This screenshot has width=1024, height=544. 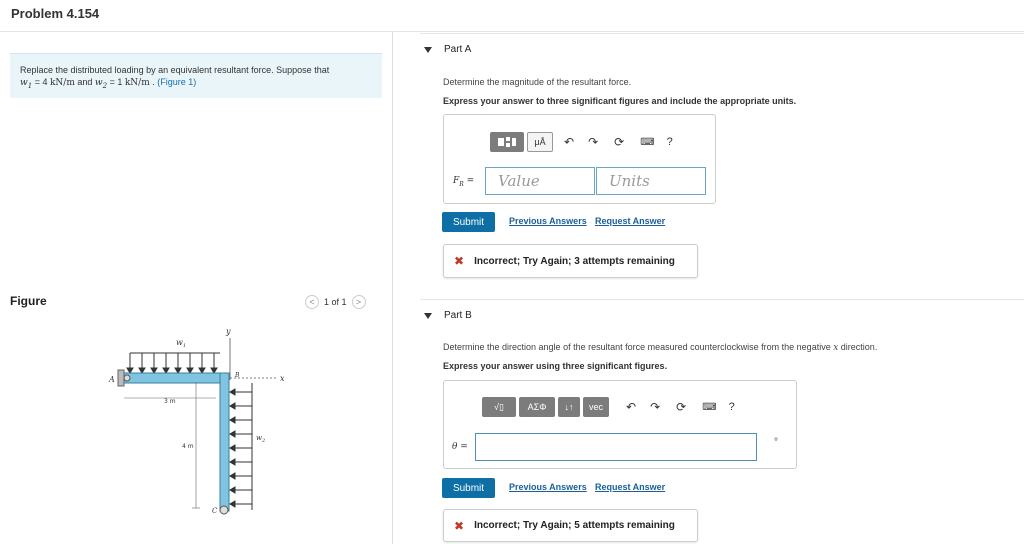 I want to click on pager-text: 1 of 1, so click(x=335, y=302).